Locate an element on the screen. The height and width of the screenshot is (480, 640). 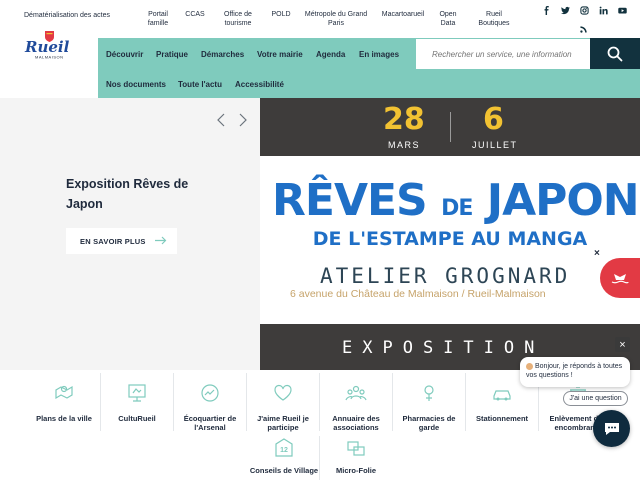
svg-text: 12 is located at coordinates (284, 450).